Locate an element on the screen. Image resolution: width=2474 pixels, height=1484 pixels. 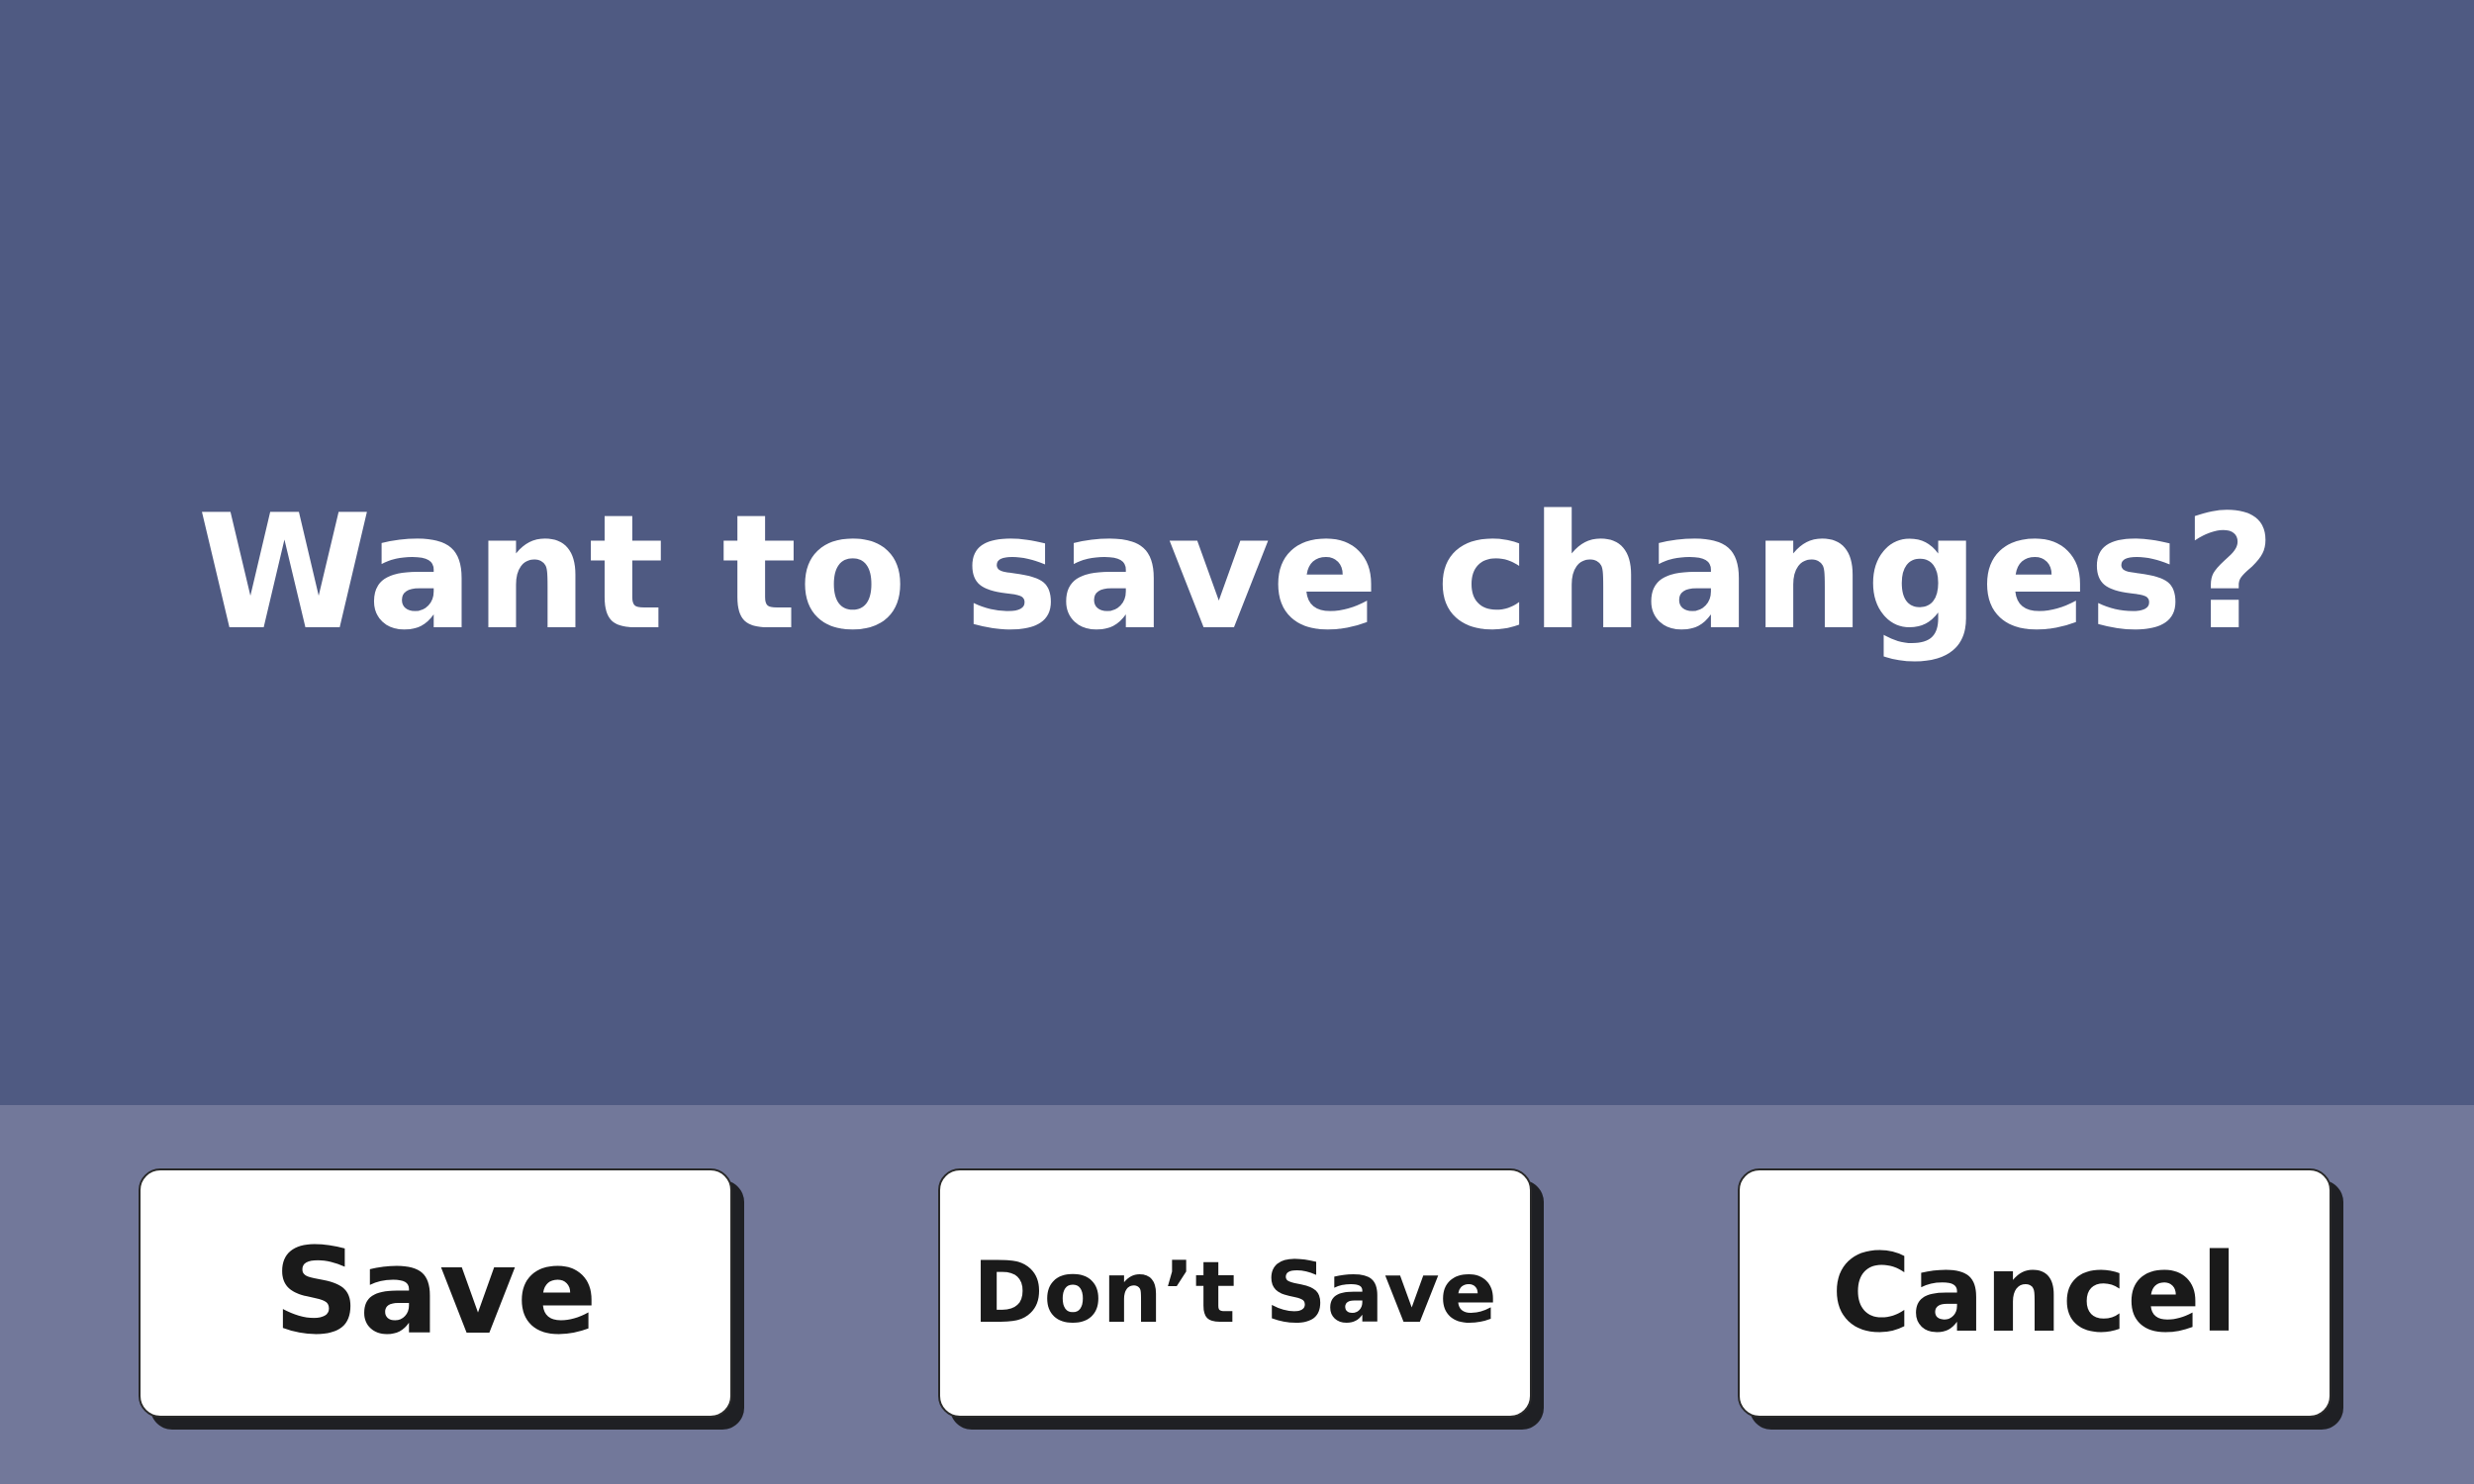
save-button: Save is located at coordinates (436, 1293).